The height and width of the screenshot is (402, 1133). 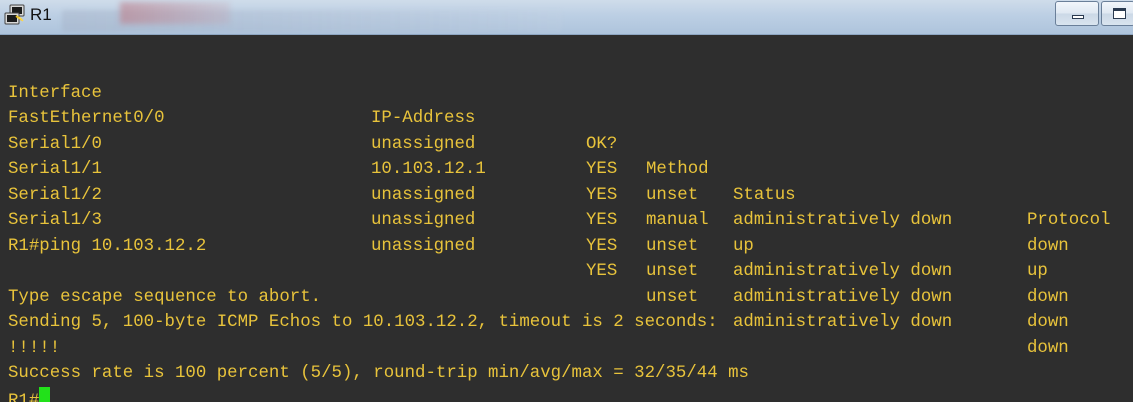 I want to click on ping-command-line: R1#ping 10.103.12.2, so click(x=566, y=232).